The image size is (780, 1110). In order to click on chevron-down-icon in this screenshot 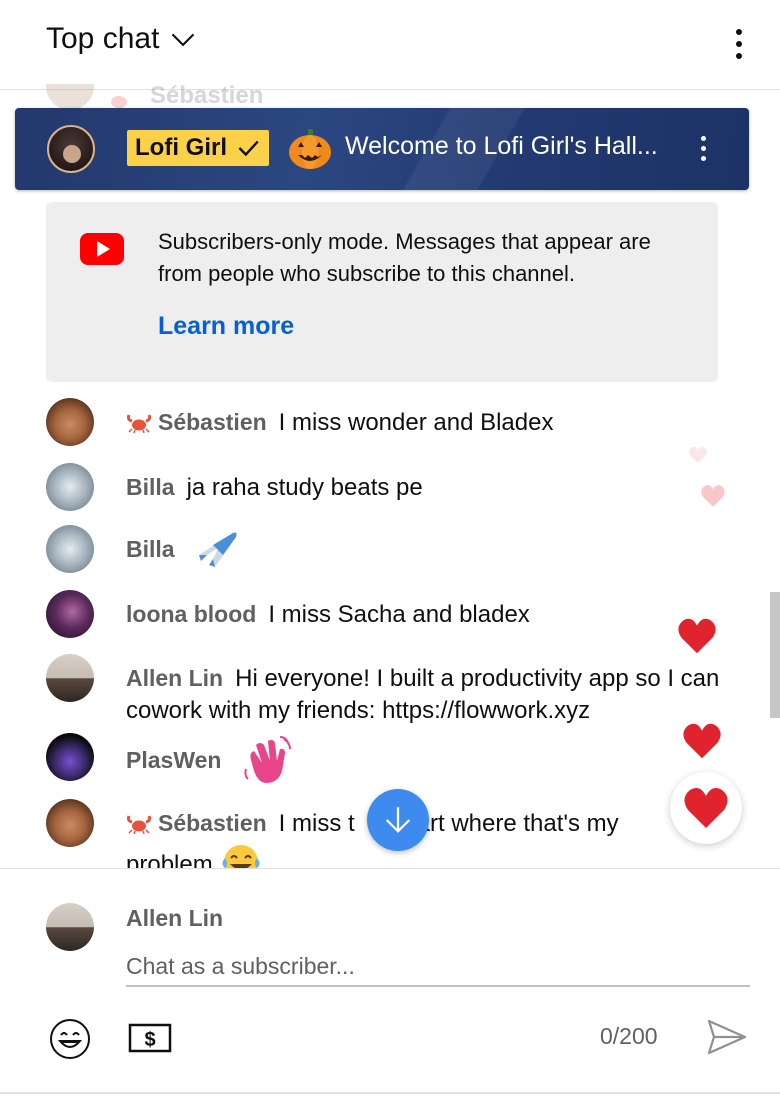, I will do `click(183, 40)`.